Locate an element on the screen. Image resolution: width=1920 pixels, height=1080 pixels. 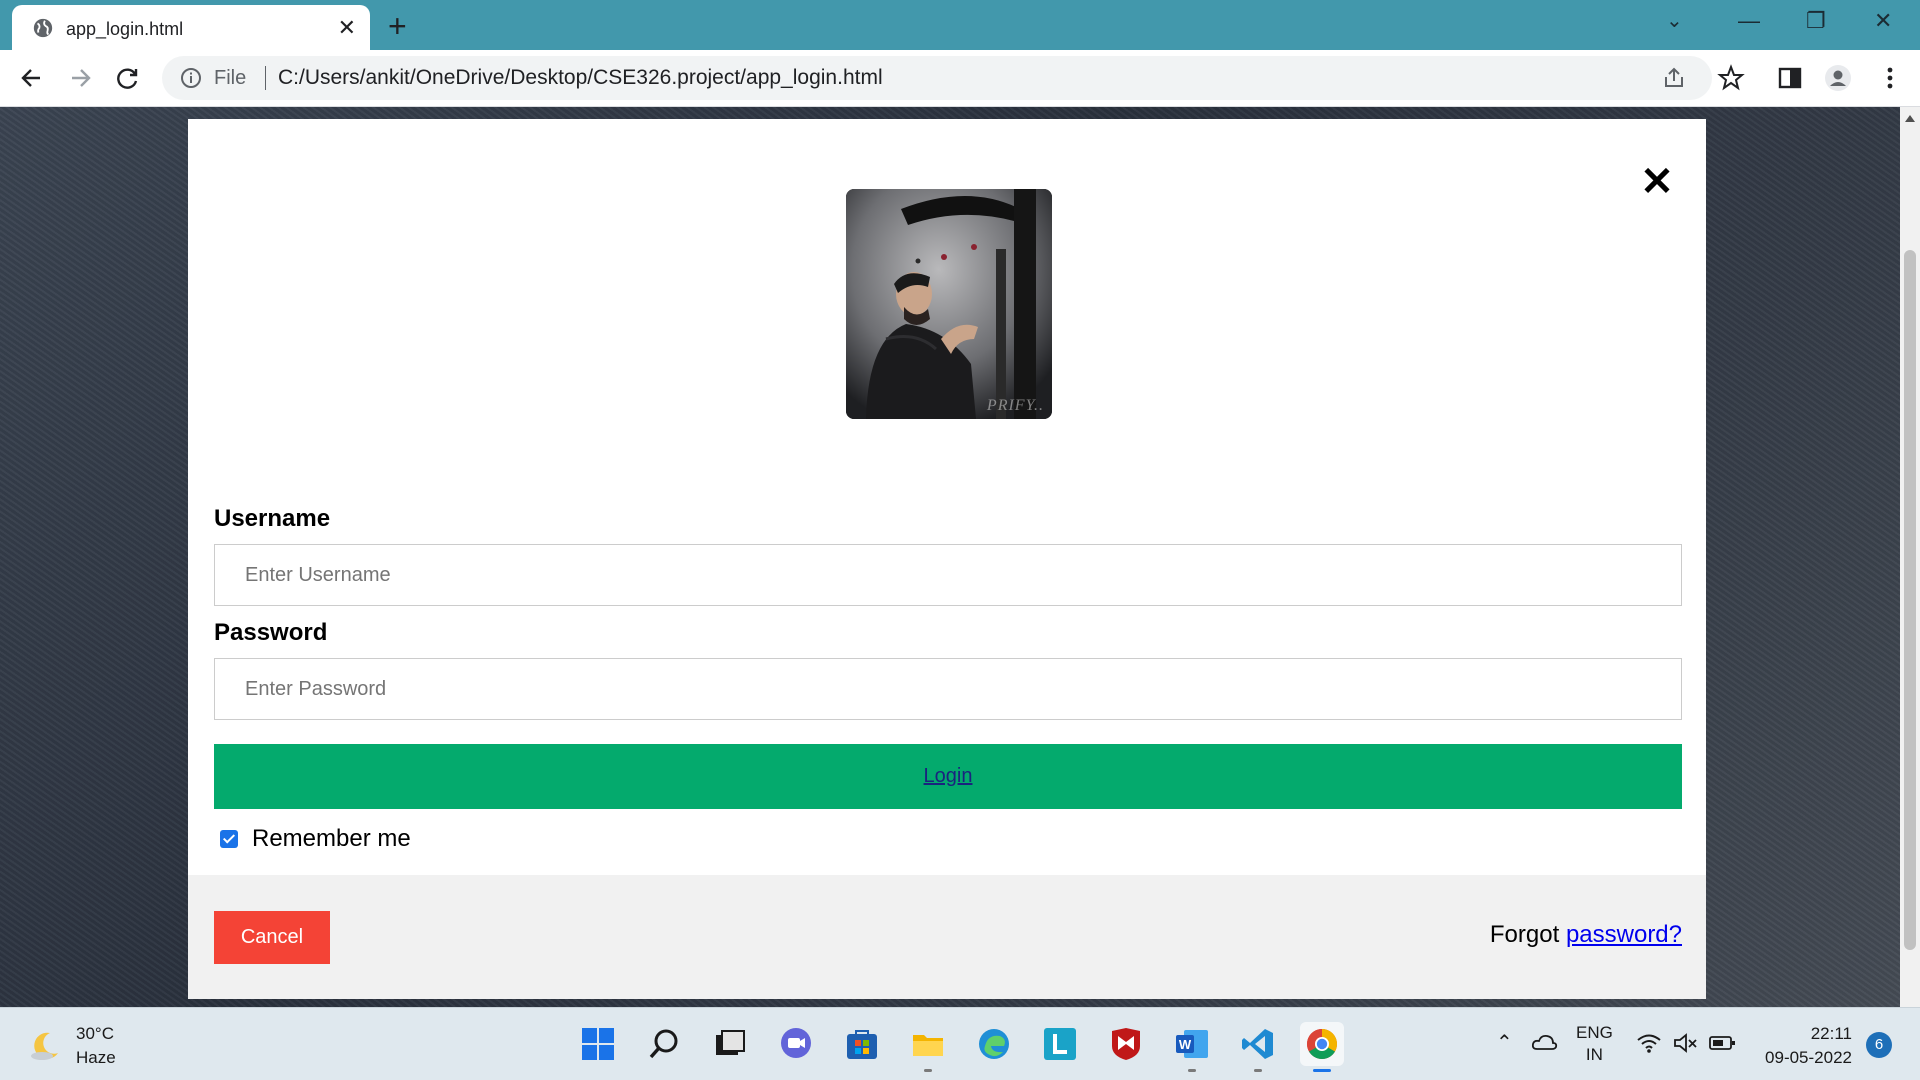
profile-icon is located at coordinates (1838, 78).